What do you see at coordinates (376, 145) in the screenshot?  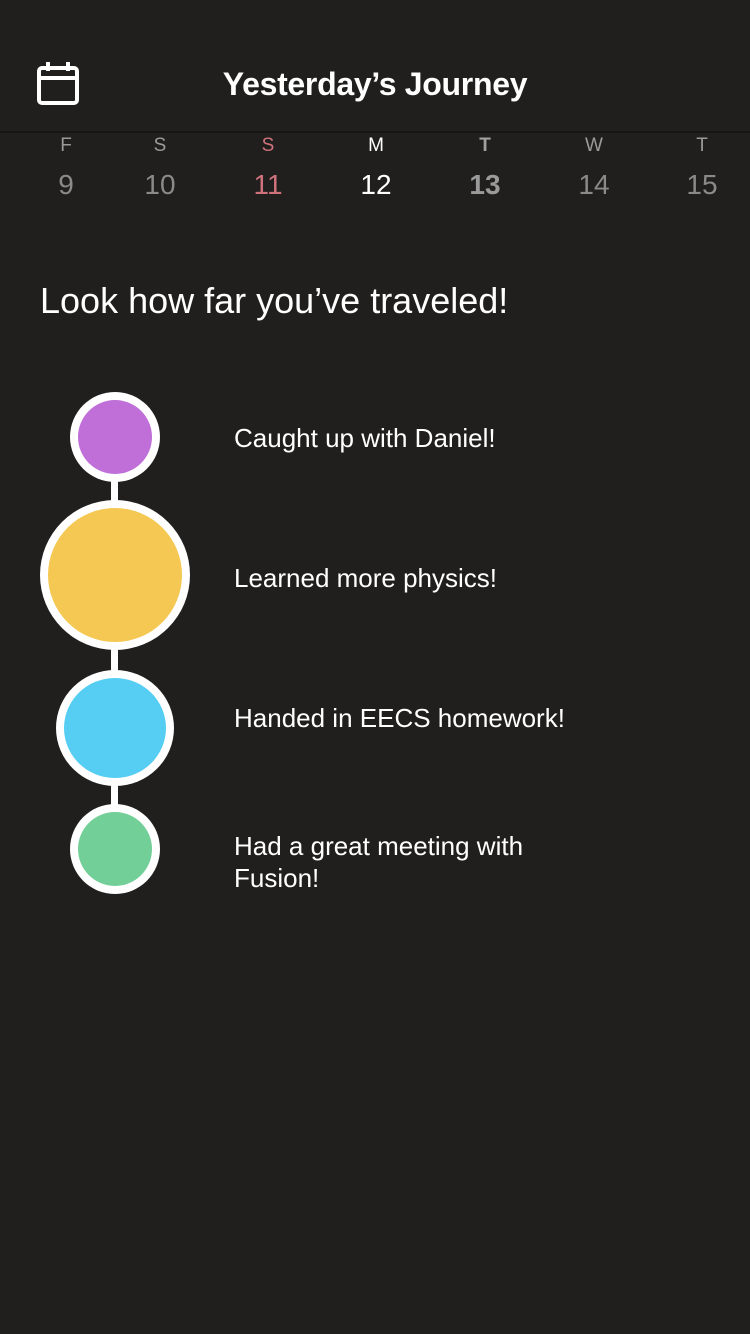 I see `day-letter: M` at bounding box center [376, 145].